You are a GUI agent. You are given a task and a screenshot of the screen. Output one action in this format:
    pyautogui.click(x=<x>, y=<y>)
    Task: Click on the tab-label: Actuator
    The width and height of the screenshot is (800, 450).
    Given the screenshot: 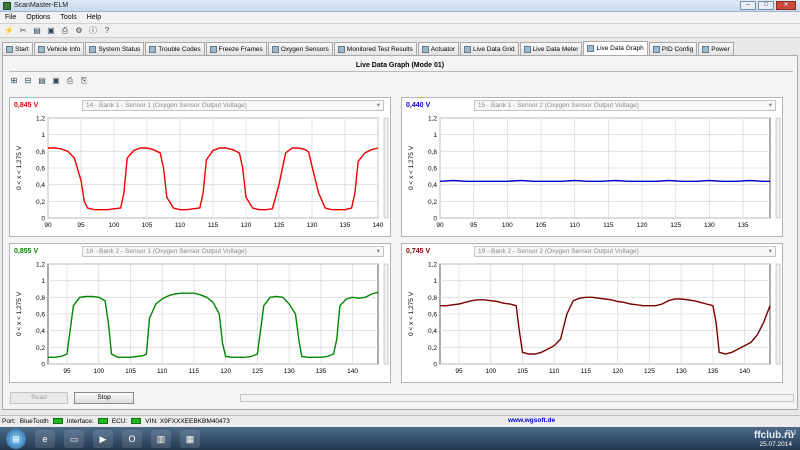 What is the action you would take?
    pyautogui.click(x=443, y=49)
    